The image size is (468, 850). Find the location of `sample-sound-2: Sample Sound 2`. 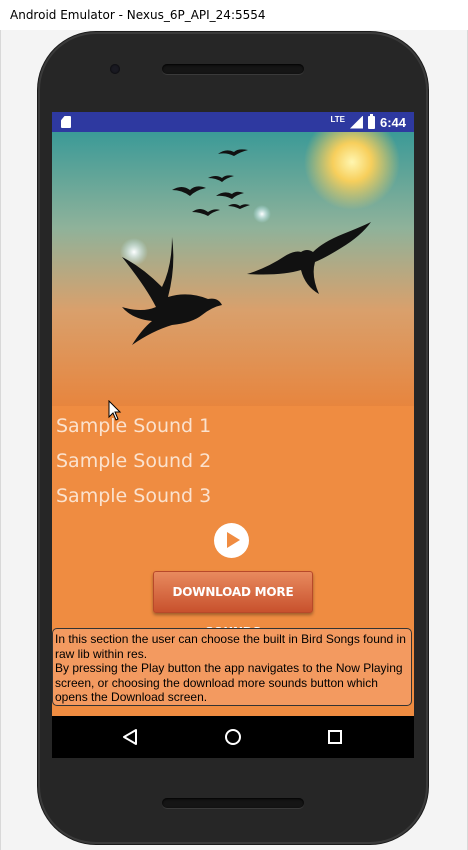

sample-sound-2: Sample Sound 2 is located at coordinates (133, 461).